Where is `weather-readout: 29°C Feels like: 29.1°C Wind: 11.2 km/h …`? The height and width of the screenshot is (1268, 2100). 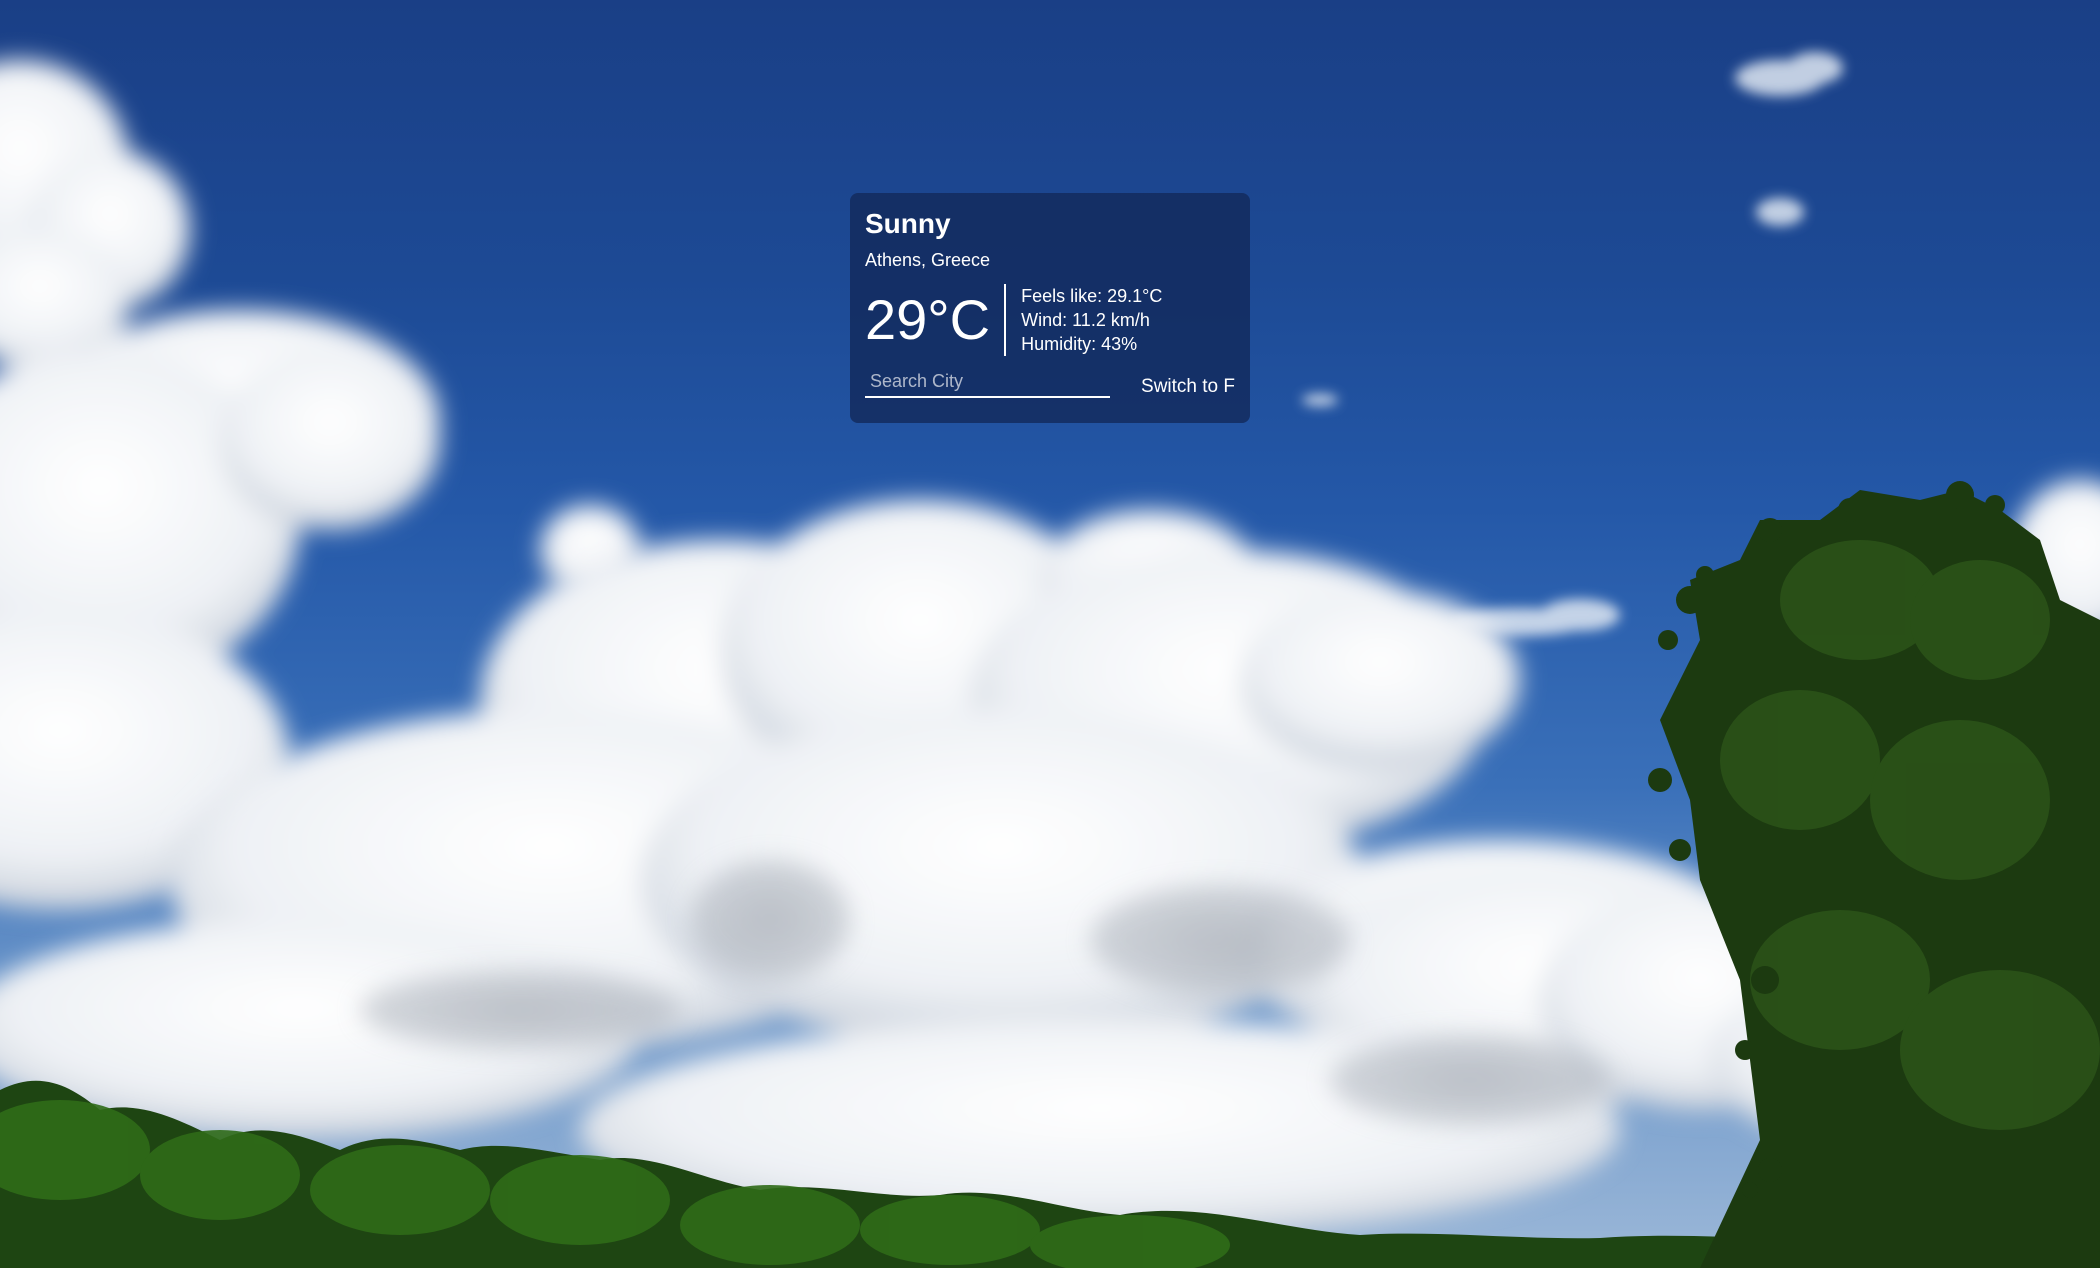
weather-readout: 29°C Feels like: 29.1°C Wind: 11.2 km/h … is located at coordinates (1050, 320).